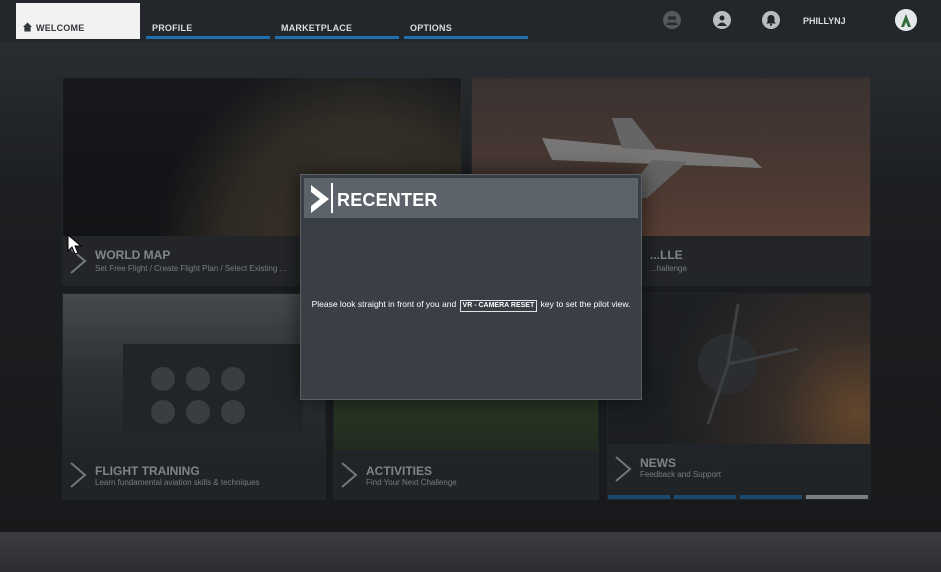 The height and width of the screenshot is (572, 941). I want to click on tile-title: WORLD MAP, so click(133, 255).